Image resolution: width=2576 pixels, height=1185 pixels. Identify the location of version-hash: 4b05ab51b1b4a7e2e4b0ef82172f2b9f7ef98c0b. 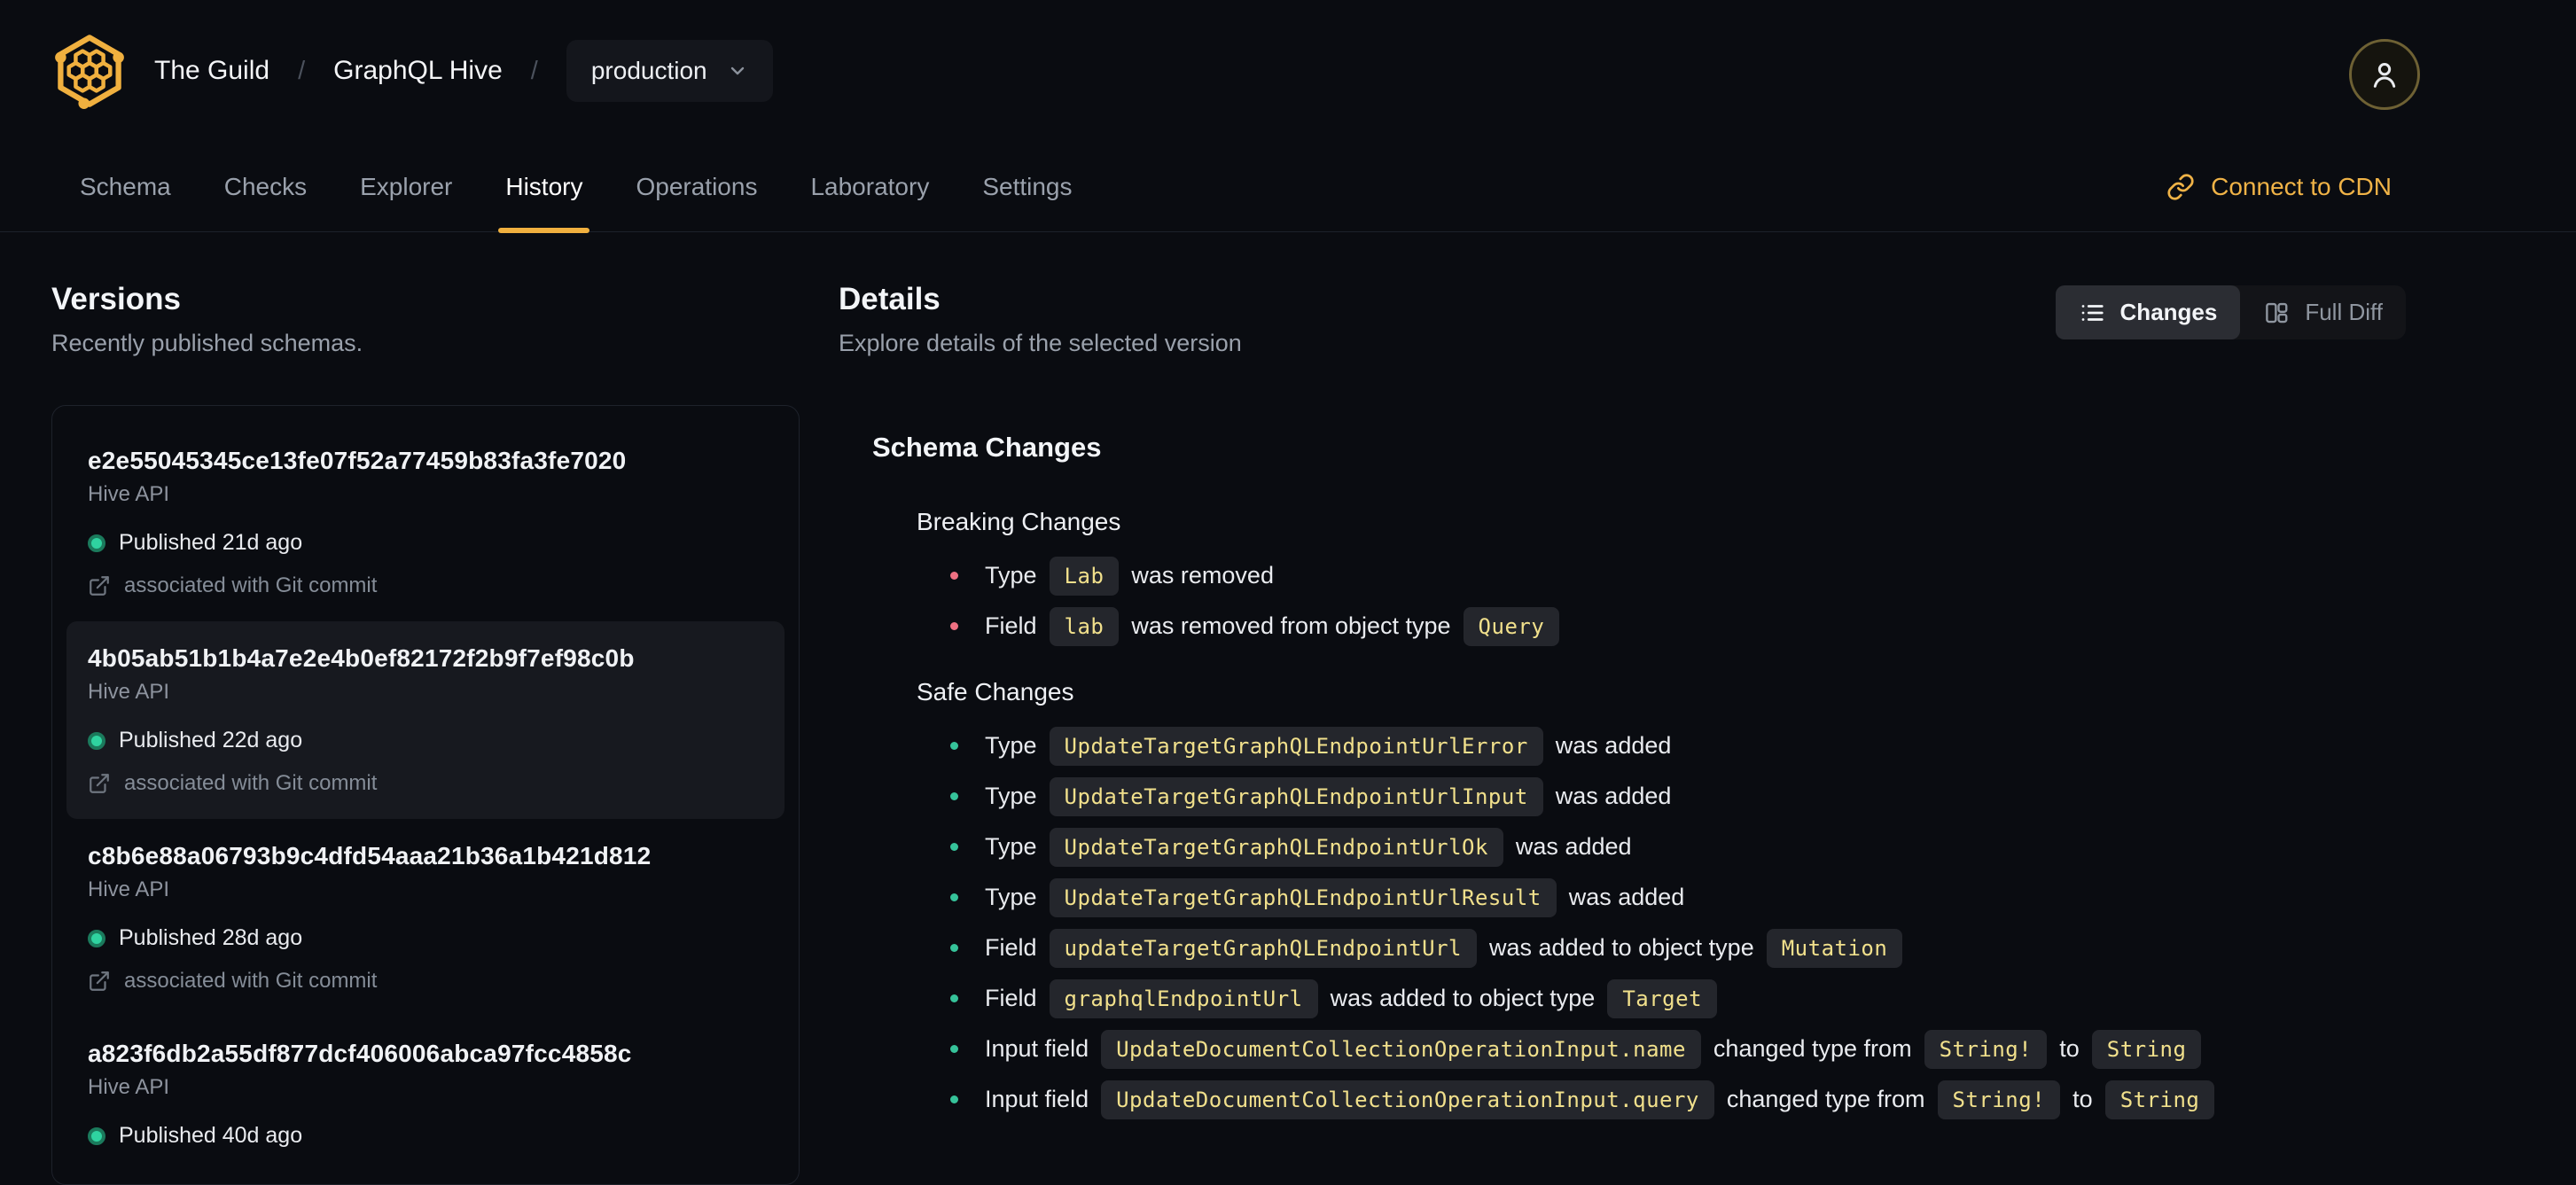
(361, 658).